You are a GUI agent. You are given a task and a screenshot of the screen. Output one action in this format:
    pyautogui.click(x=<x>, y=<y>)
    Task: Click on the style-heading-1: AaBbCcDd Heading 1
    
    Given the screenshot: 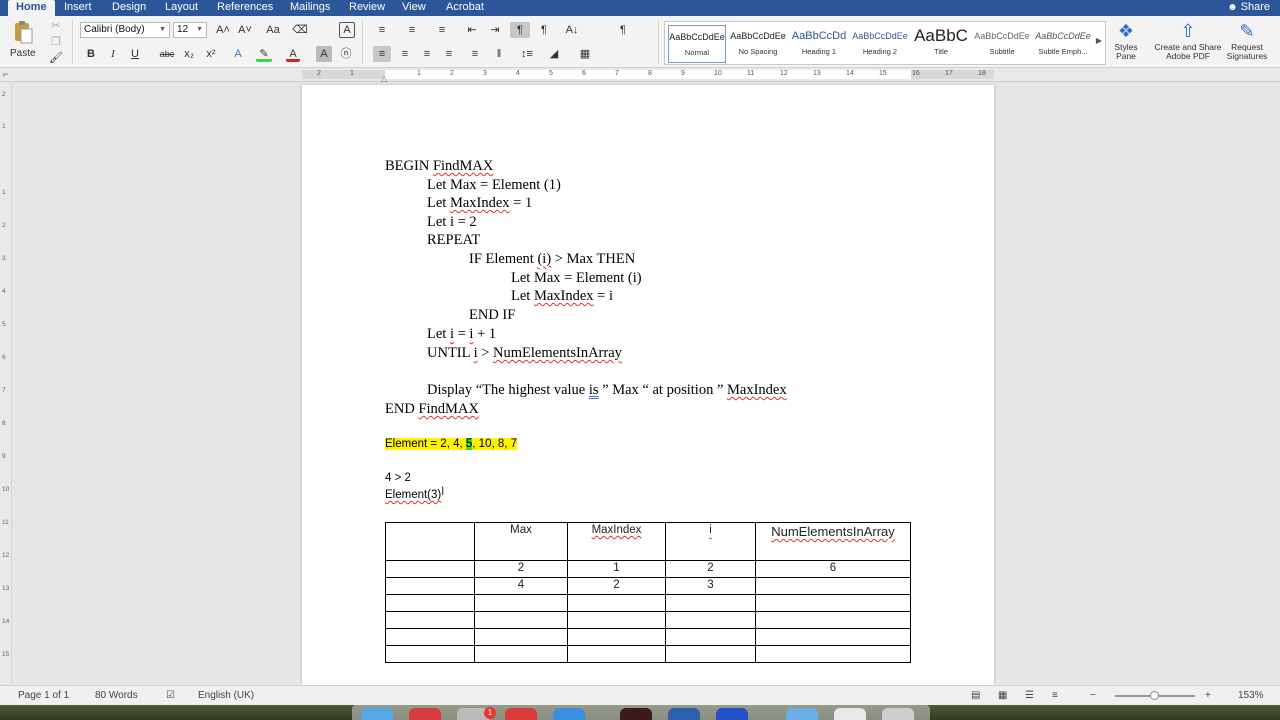 What is the action you would take?
    pyautogui.click(x=819, y=44)
    